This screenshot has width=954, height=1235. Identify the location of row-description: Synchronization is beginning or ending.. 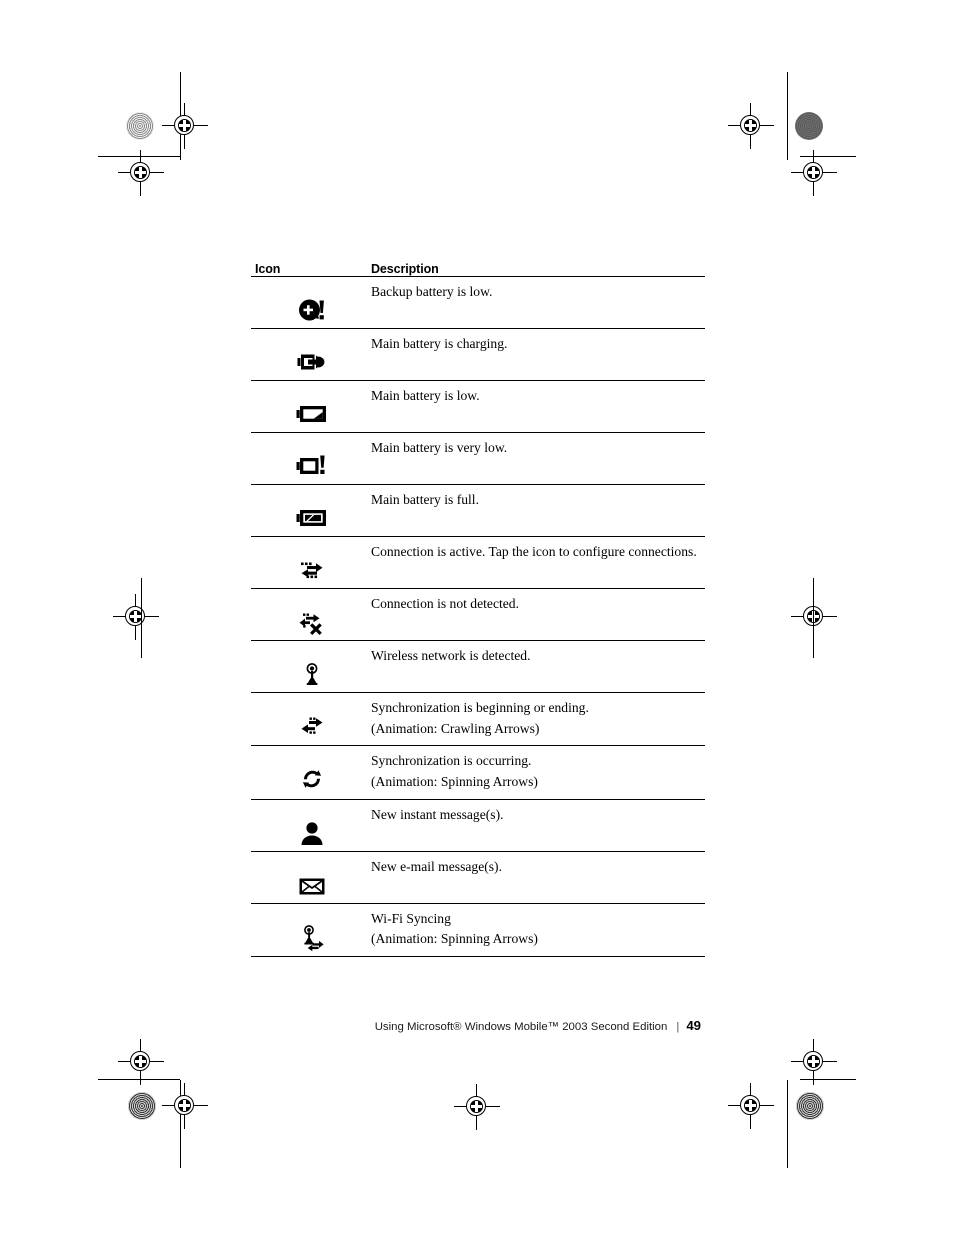
(480, 707).